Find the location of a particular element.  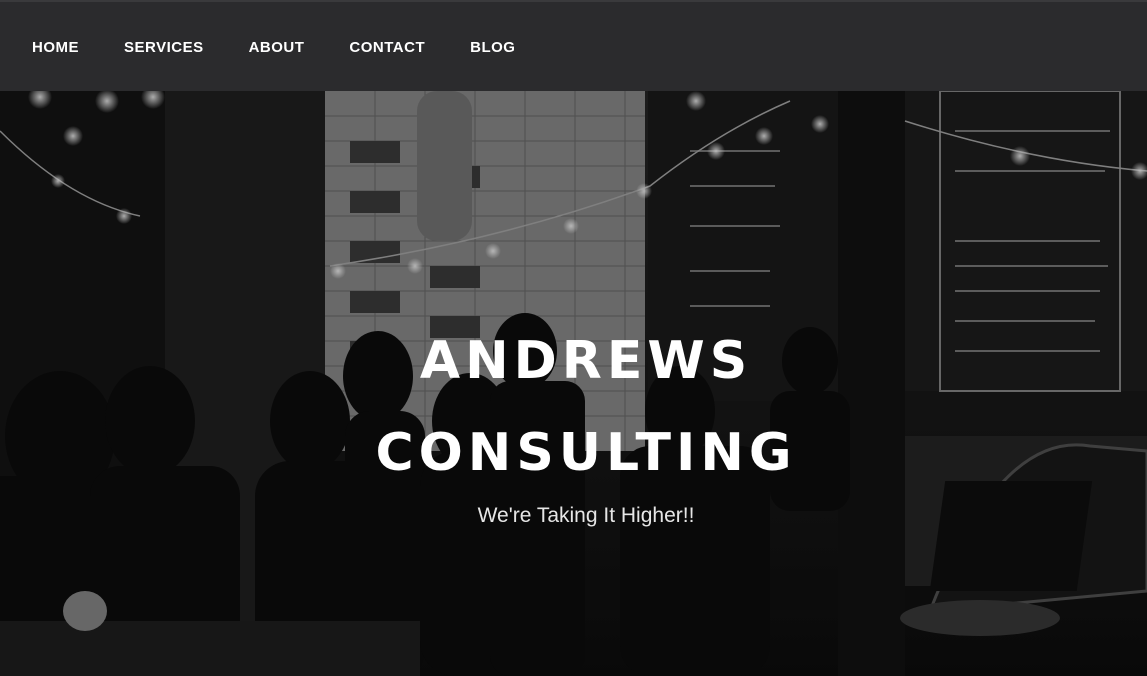

nav-blog-link: BLOG is located at coordinates (492, 47).